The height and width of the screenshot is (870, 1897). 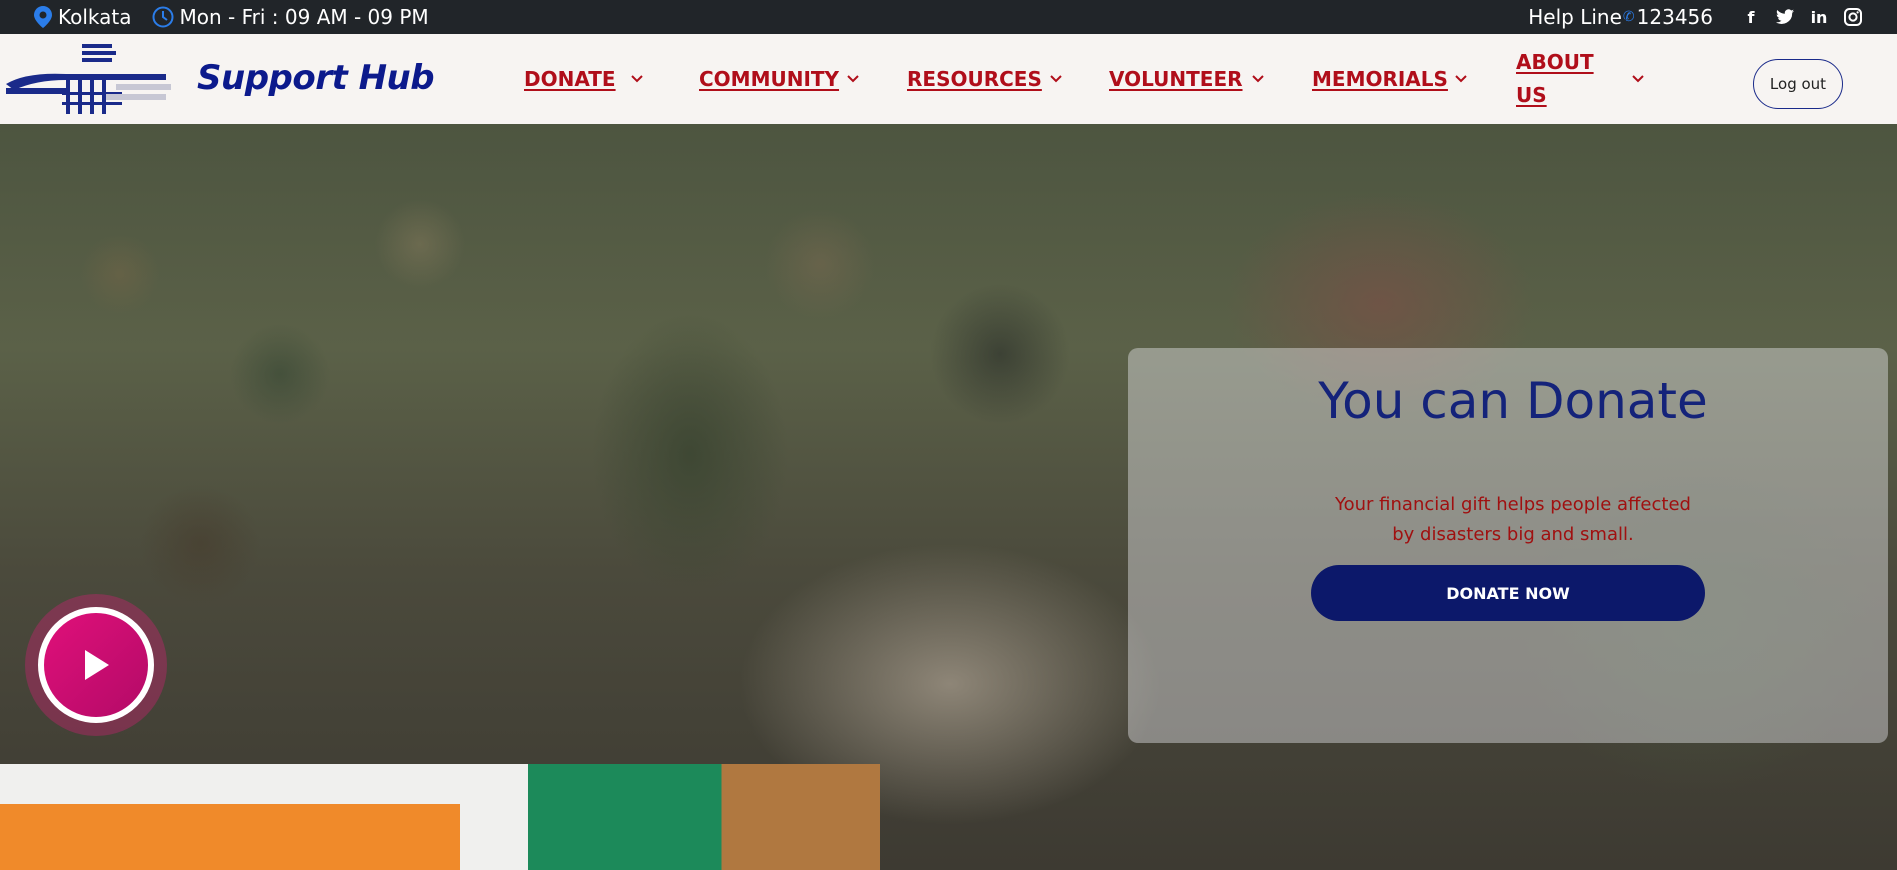 What do you see at coordinates (1176, 79) in the screenshot?
I see `nav-volunteer-label: VOLUNTEER` at bounding box center [1176, 79].